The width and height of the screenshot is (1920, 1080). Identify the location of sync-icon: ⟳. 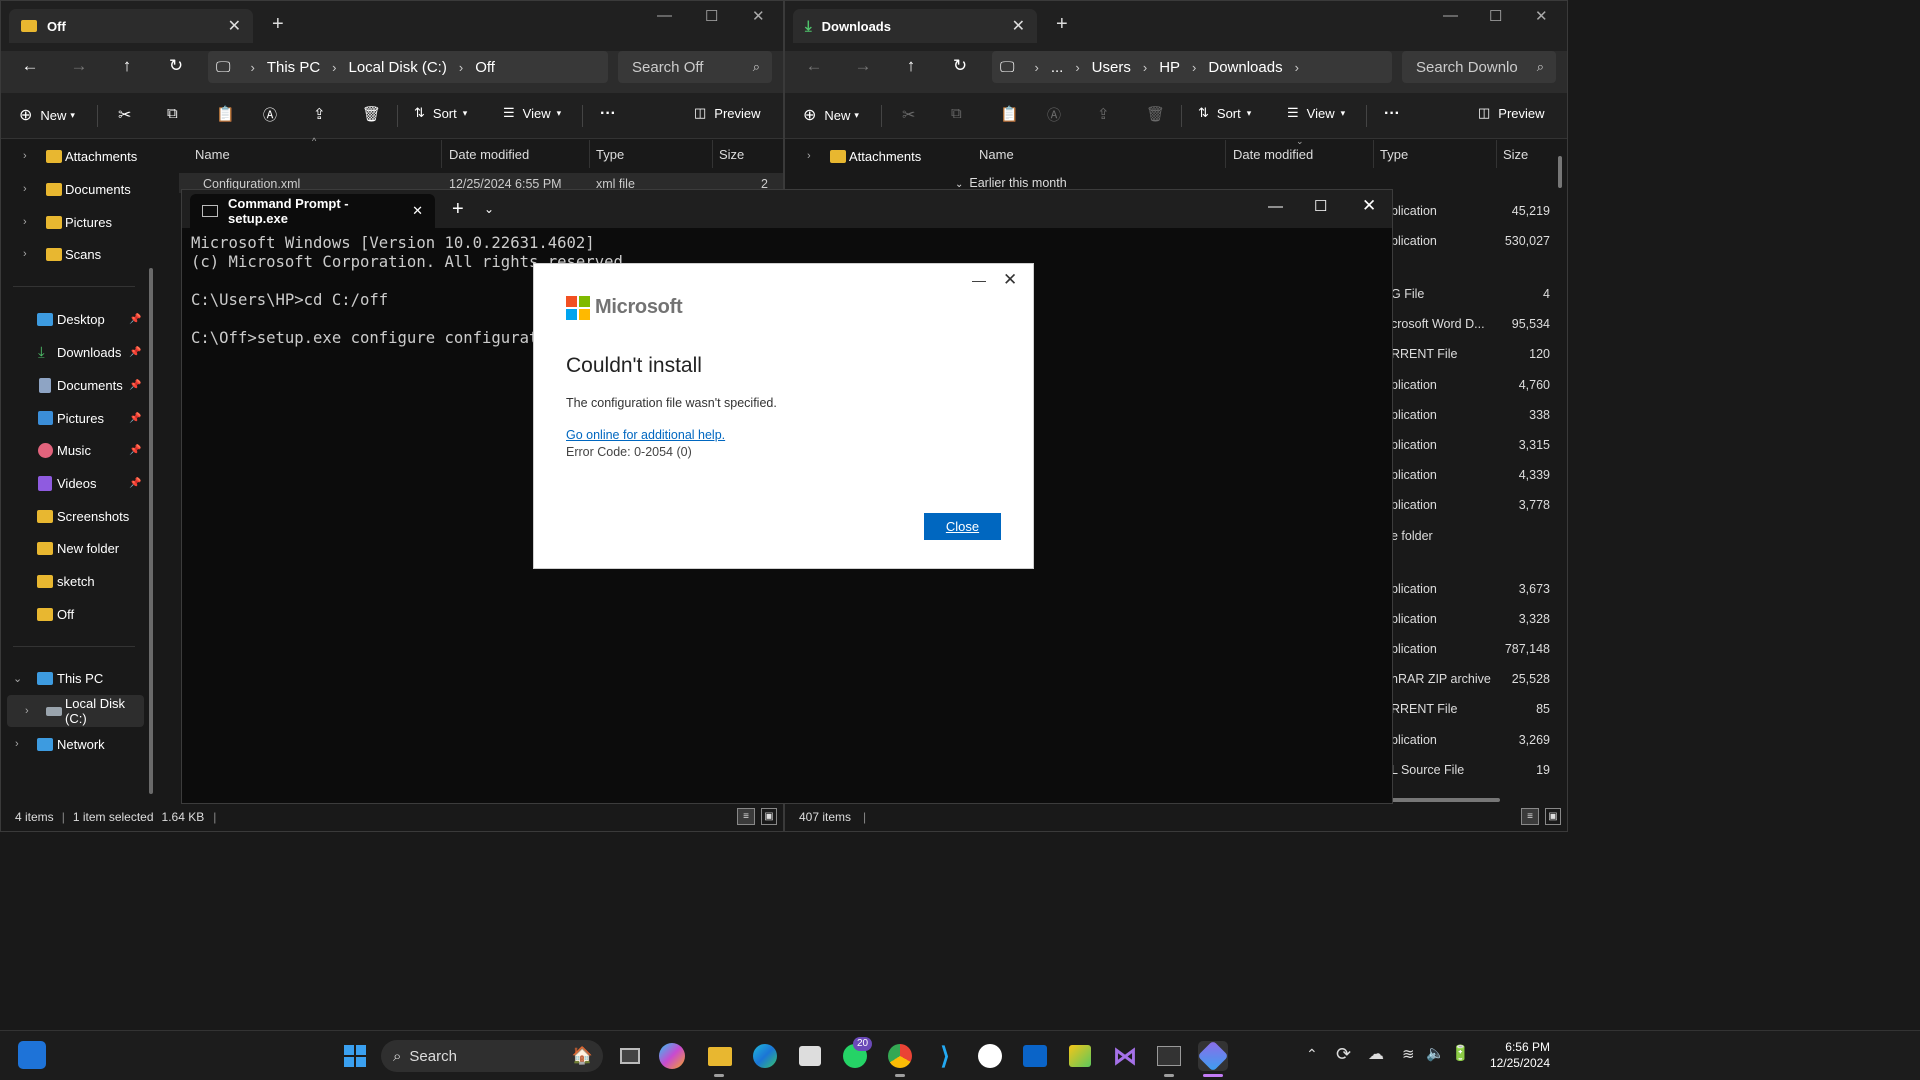
(1343, 1054).